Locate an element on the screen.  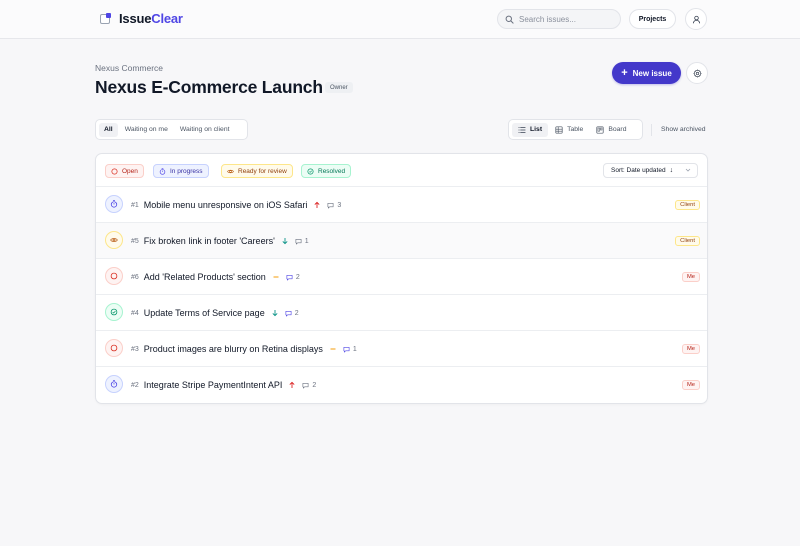
page-title: Nexus E-Commerce Launch is located at coordinates (209, 87).